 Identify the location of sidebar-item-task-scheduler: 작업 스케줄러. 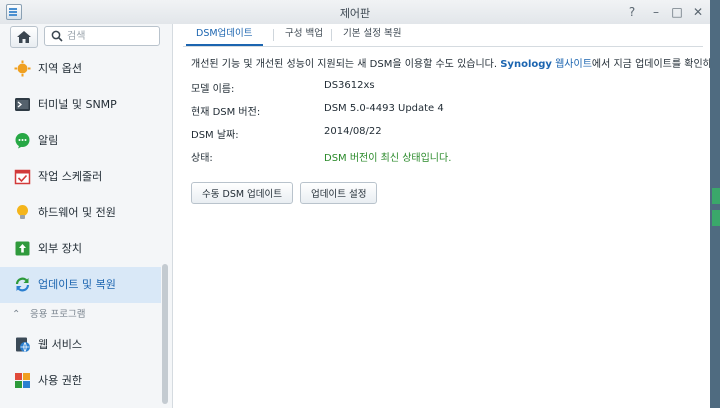
(80, 177).